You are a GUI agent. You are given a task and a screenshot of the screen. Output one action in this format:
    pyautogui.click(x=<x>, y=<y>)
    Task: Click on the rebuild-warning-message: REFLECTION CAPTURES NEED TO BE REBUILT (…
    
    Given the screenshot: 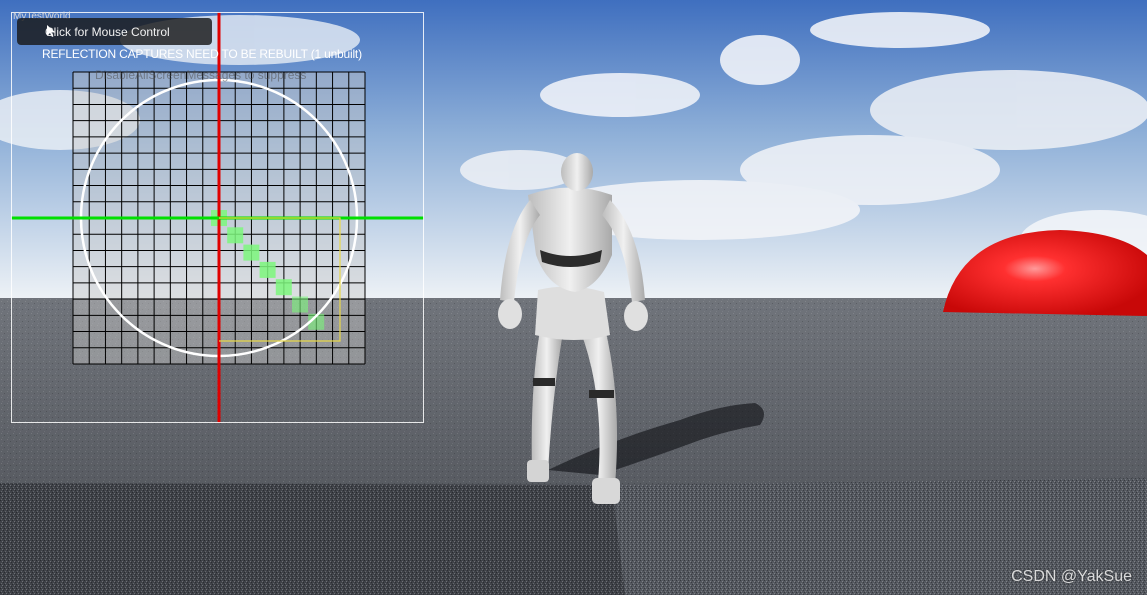 What is the action you would take?
    pyautogui.click(x=202, y=54)
    